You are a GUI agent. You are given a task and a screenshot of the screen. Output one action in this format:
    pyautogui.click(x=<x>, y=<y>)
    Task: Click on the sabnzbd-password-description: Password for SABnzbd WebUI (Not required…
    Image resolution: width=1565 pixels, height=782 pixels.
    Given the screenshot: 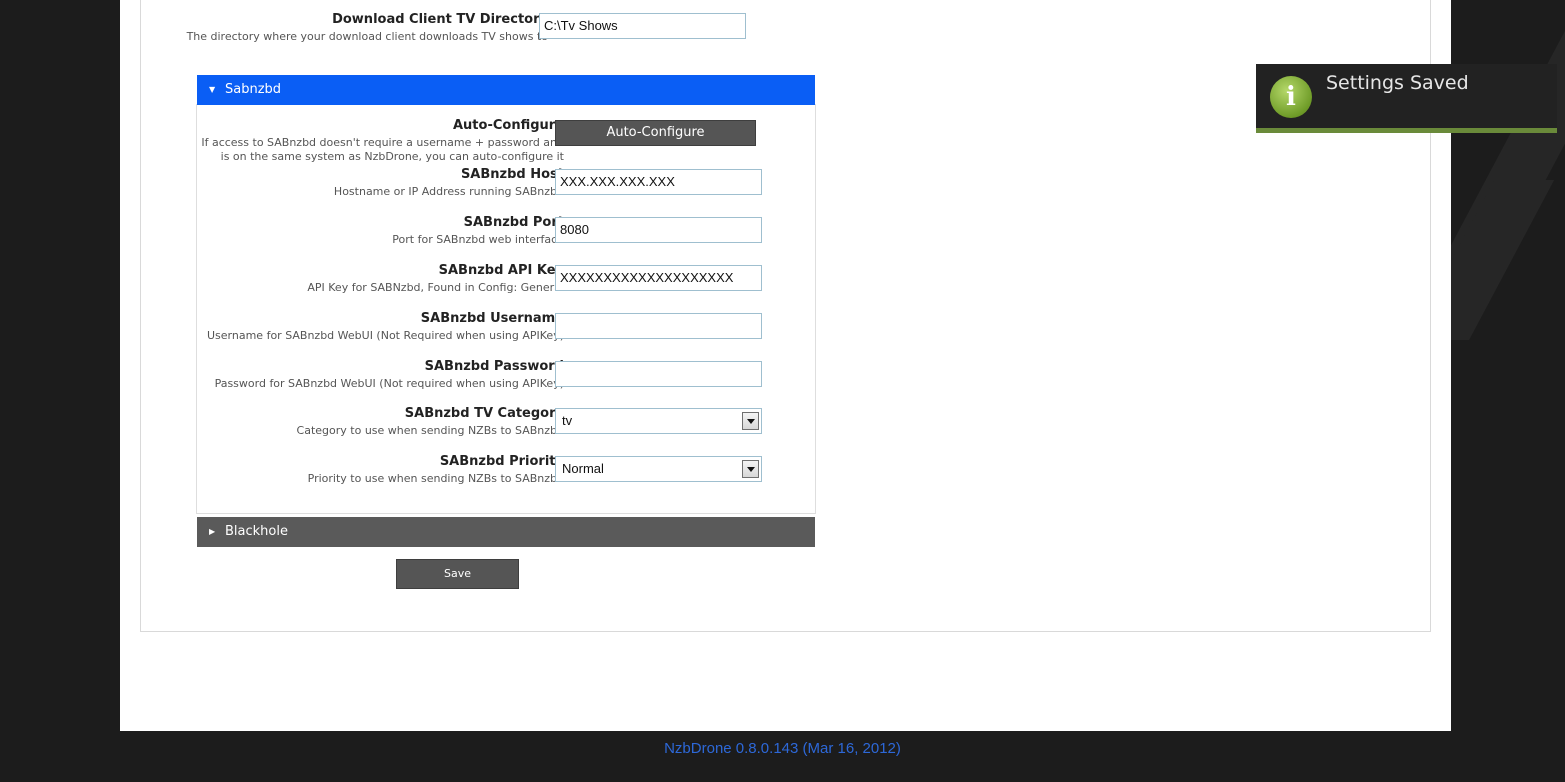 What is the action you would take?
    pyautogui.click(x=389, y=383)
    